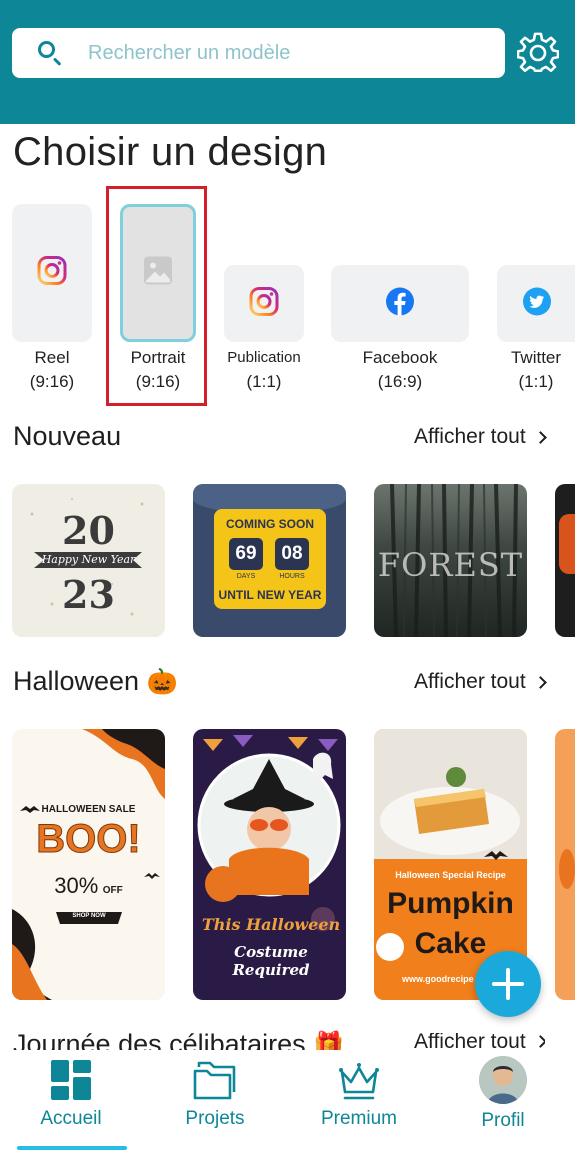  Describe the element at coordinates (450, 565) in the screenshot. I see `forest-title: FOREST` at that location.